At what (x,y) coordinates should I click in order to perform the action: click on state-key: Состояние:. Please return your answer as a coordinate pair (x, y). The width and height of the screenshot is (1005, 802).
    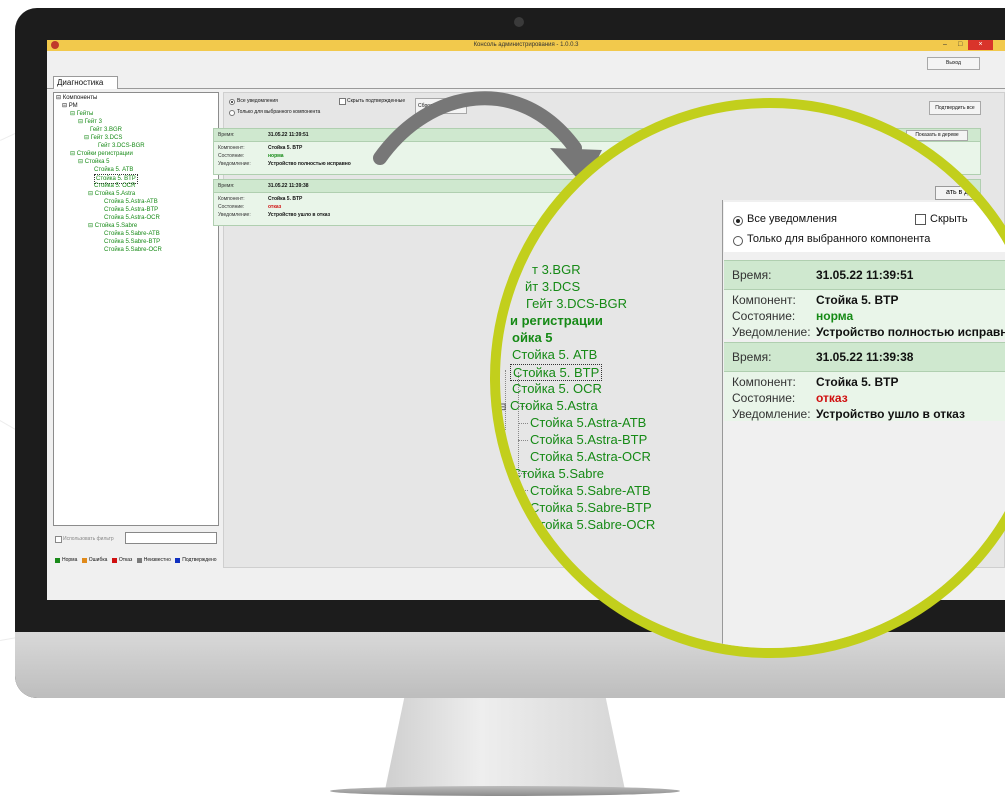
    Looking at the image, I should click on (231, 156).